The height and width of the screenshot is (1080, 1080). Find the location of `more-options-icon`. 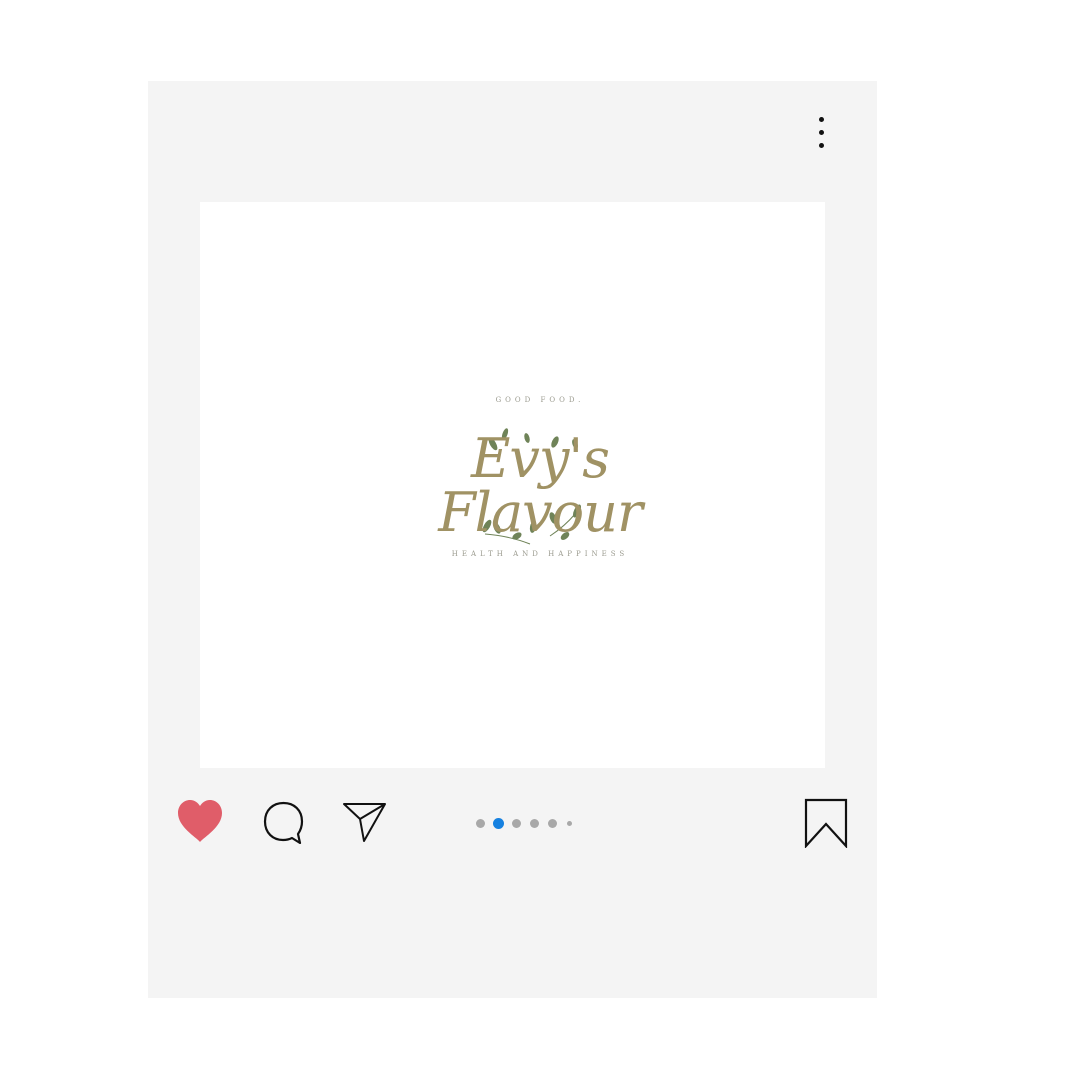

more-options-icon is located at coordinates (822, 135).